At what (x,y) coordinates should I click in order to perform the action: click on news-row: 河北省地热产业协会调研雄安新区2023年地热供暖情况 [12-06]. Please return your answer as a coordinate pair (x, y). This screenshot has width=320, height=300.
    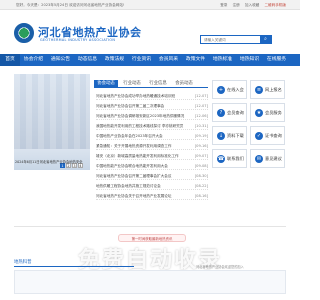
    Looking at the image, I should click on (152, 116).